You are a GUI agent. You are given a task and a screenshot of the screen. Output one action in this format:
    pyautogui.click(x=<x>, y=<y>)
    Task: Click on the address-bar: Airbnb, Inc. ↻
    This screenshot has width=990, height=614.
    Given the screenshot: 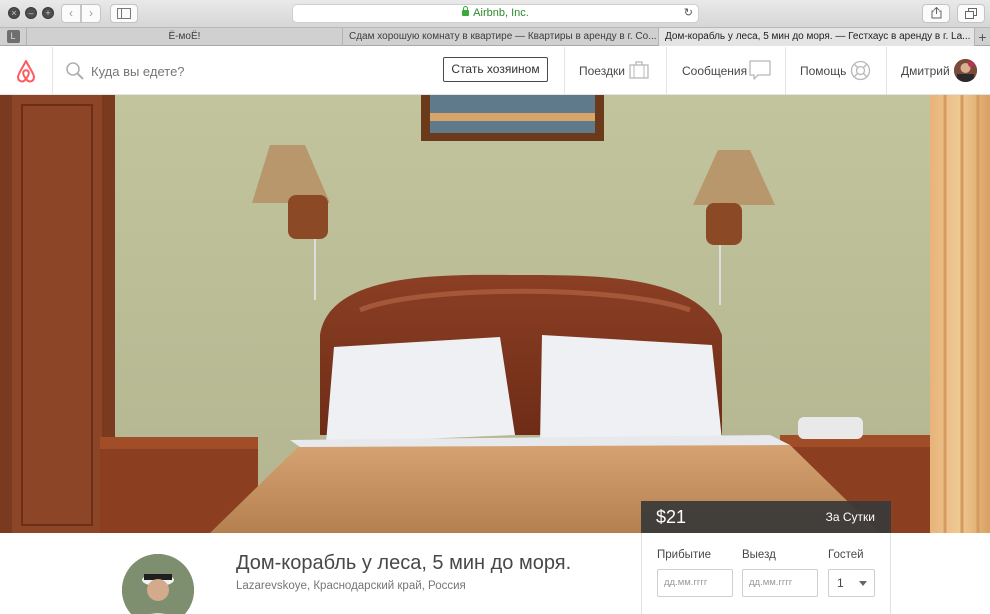 What is the action you would take?
    pyautogui.click(x=495, y=13)
    